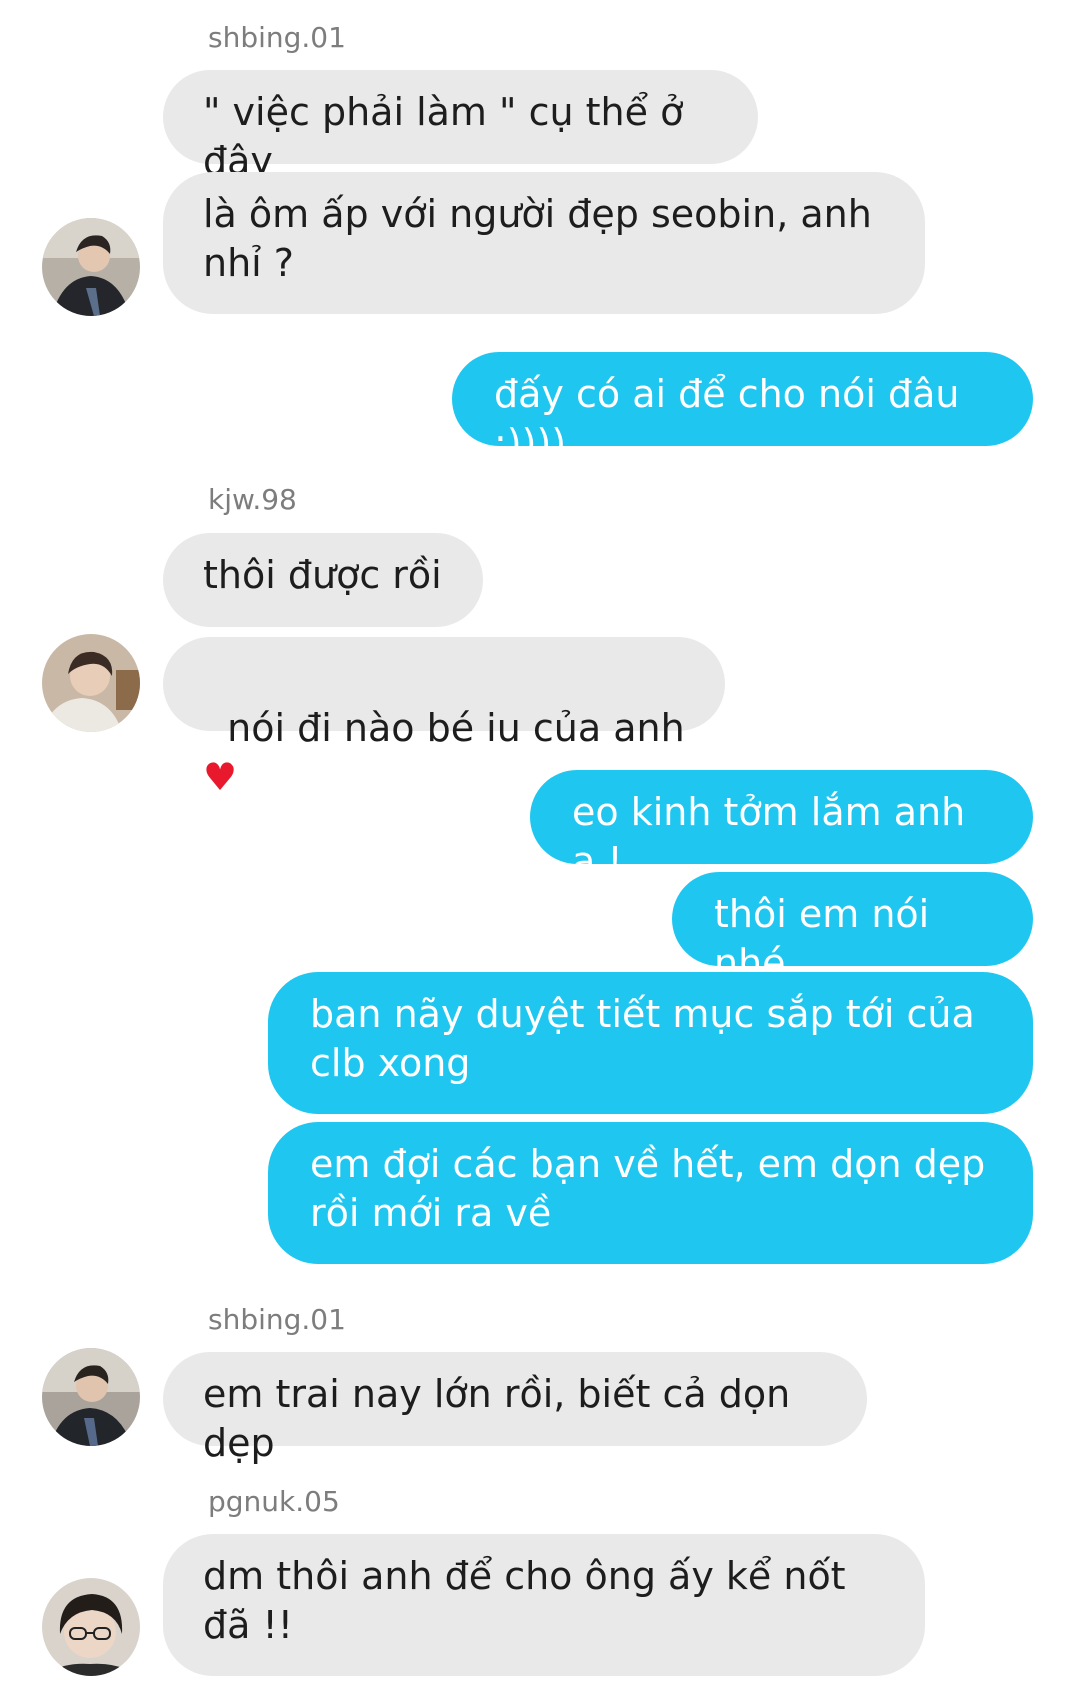 The height and width of the screenshot is (1693, 1080). What do you see at coordinates (742, 408) in the screenshot?
I see `outgoing-message: đấy có ai để cho nói đâu :))))` at bounding box center [742, 408].